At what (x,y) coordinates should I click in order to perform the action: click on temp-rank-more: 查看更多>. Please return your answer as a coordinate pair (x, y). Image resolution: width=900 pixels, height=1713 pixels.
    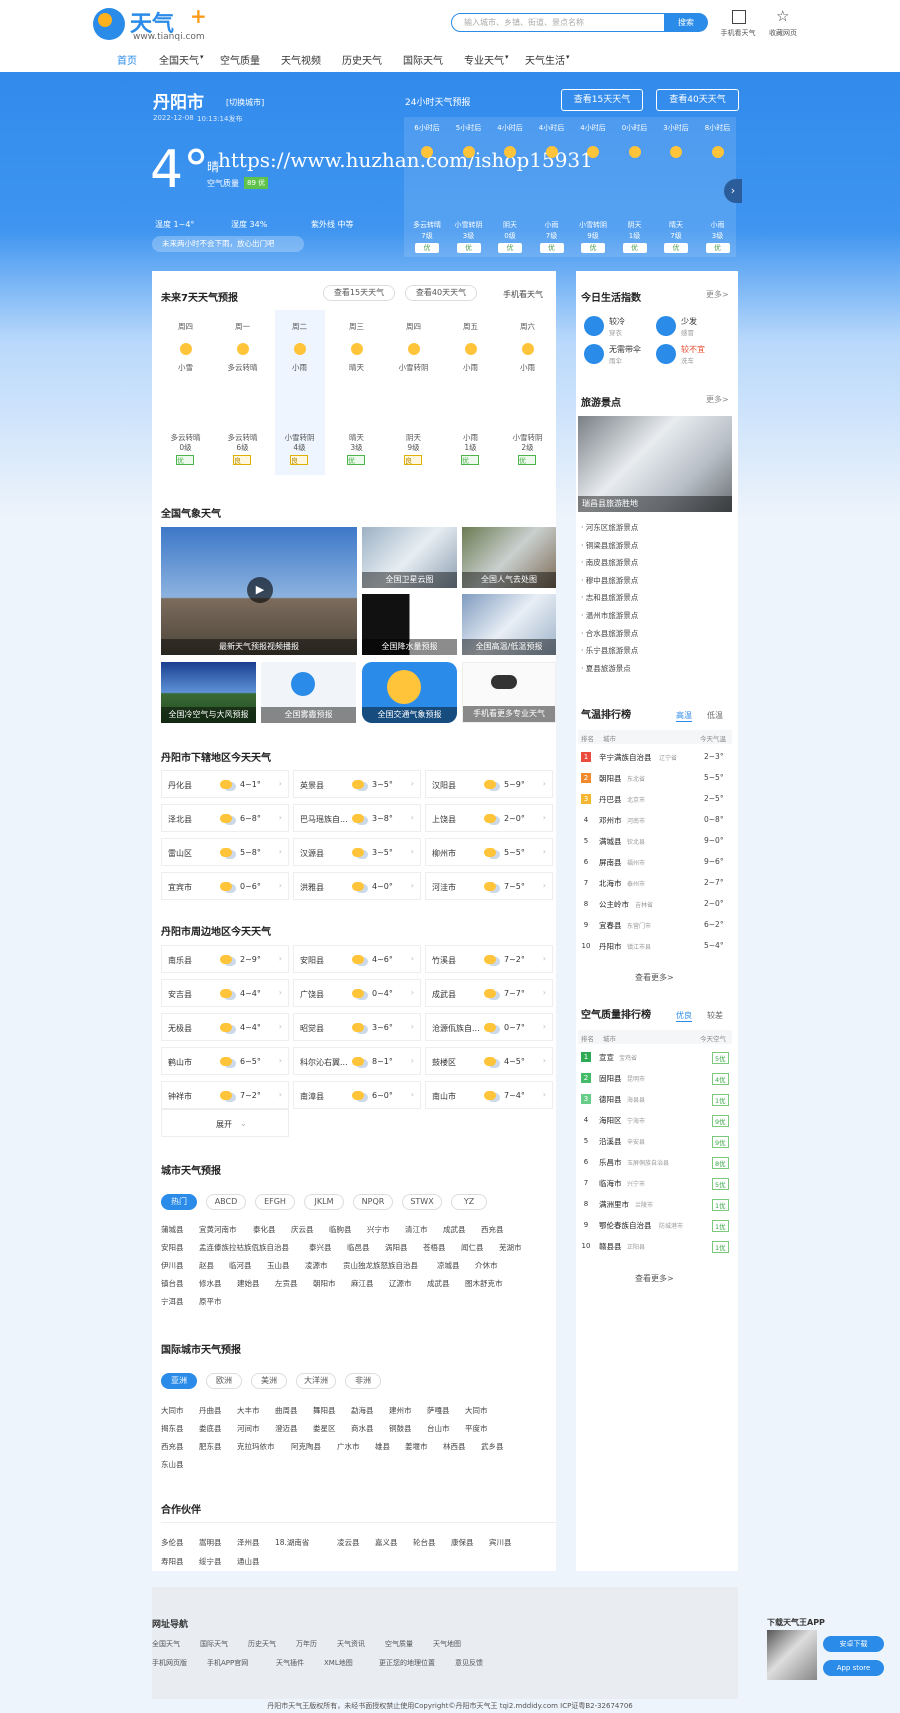
    Looking at the image, I should click on (654, 977).